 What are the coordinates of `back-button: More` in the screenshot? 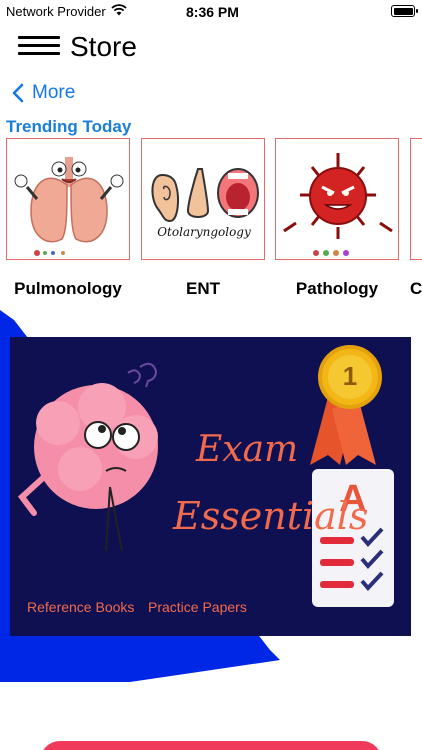 It's located at (43, 93).